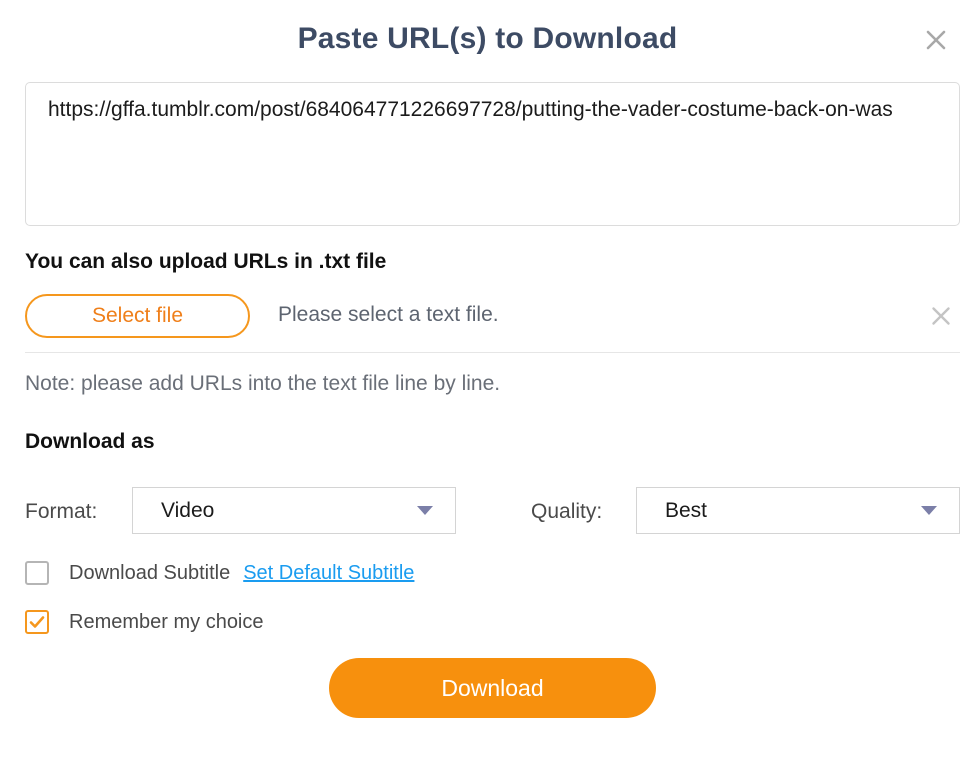 This screenshot has height=773, width=975. I want to click on upload-urls-heading: You can also upload URLs in .txt file, so click(206, 261).